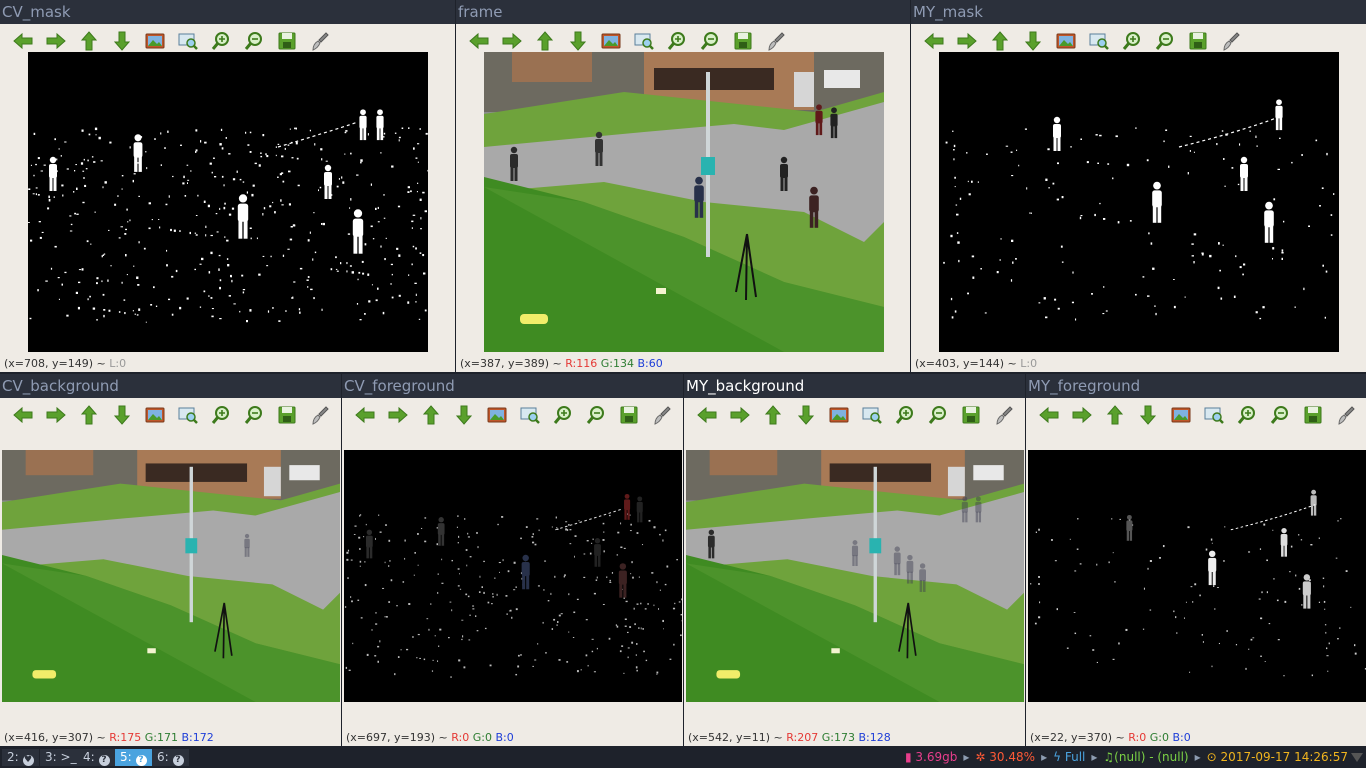 The width and height of the screenshot is (1366, 768). What do you see at coordinates (20, 757) in the screenshot?
I see `workspace-2: 2: ♥` at bounding box center [20, 757].